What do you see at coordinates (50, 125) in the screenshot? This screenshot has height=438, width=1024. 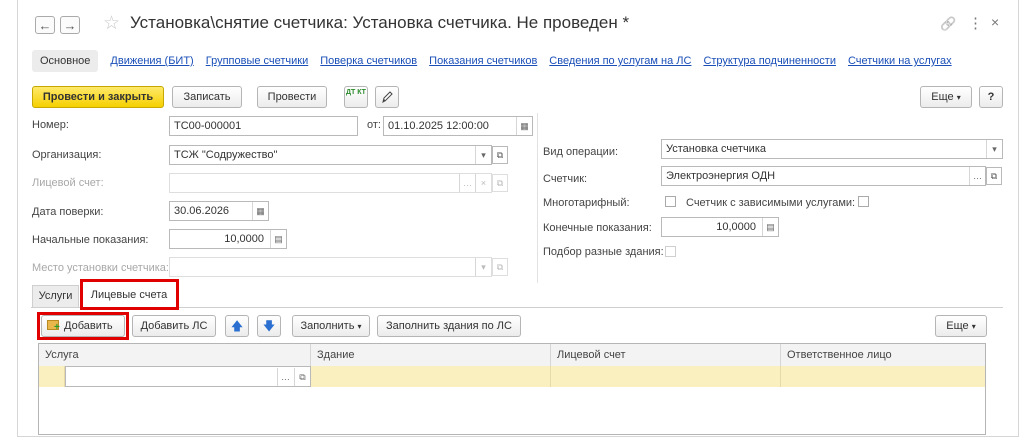 I see `number-label: Номер:` at bounding box center [50, 125].